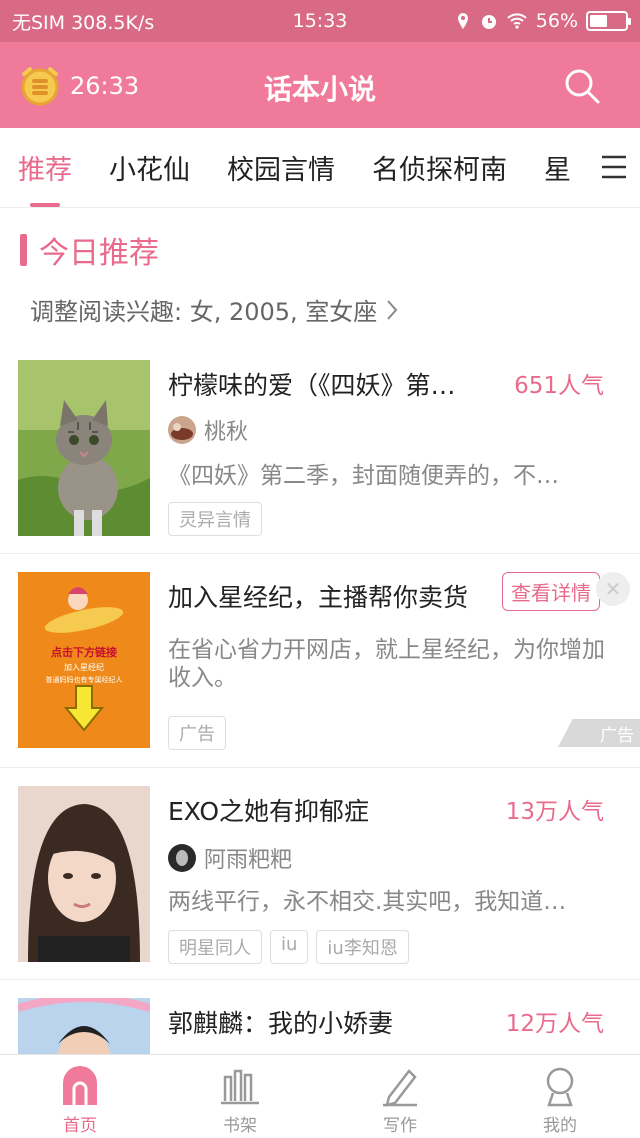 This screenshot has width=640, height=1138. What do you see at coordinates (557, 167) in the screenshot?
I see `tab-star: 星` at bounding box center [557, 167].